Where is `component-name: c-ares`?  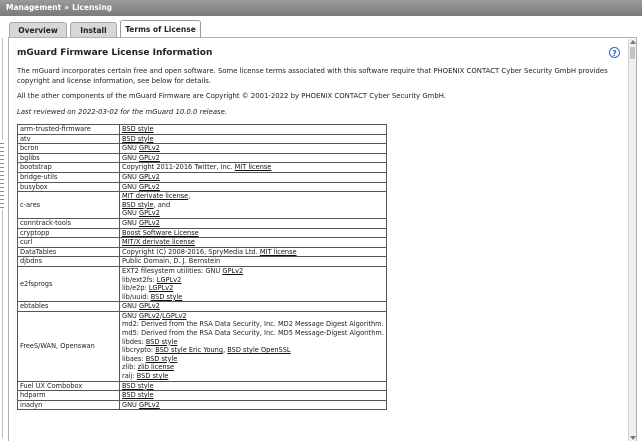 component-name: c-ares is located at coordinates (68, 205).